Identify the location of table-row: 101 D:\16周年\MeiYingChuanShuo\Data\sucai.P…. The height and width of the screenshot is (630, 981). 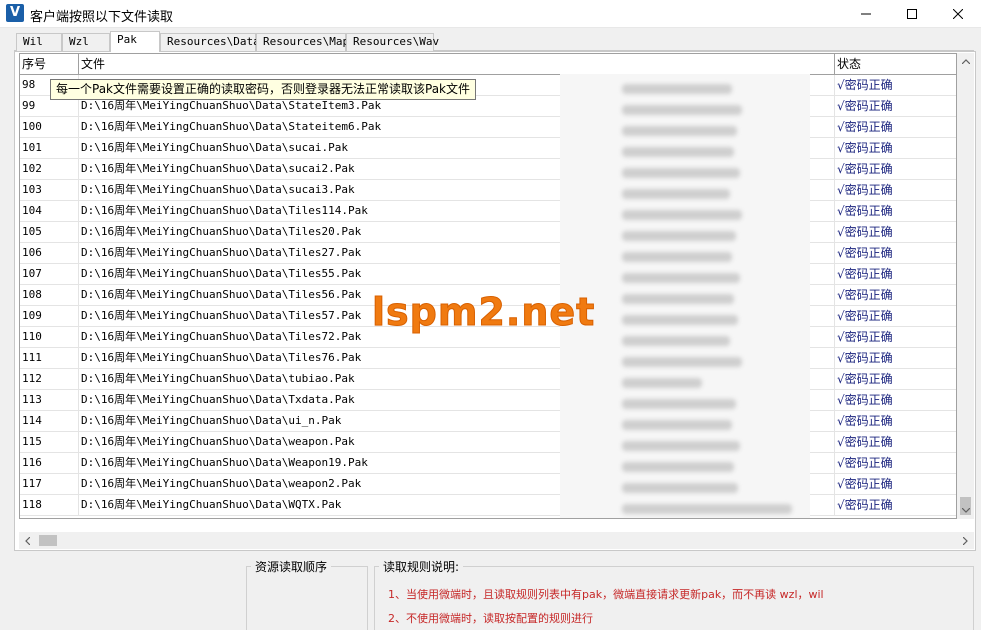
(488, 148).